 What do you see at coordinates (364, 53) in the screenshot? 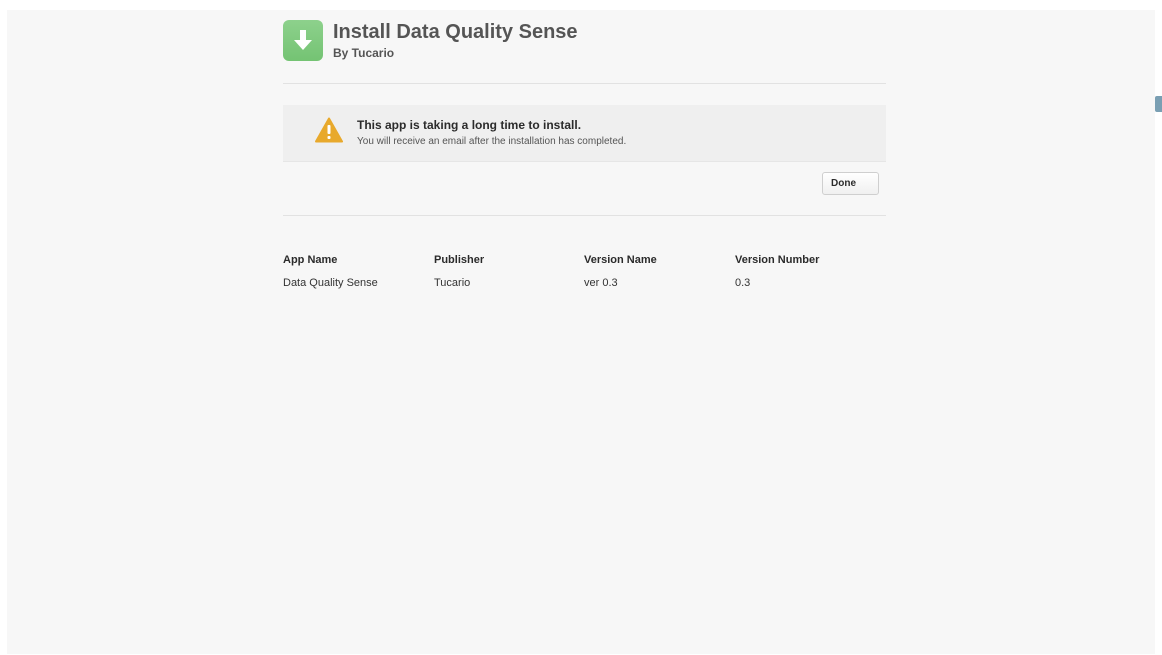
I see `publisher-subtitle: By Tucario` at bounding box center [364, 53].